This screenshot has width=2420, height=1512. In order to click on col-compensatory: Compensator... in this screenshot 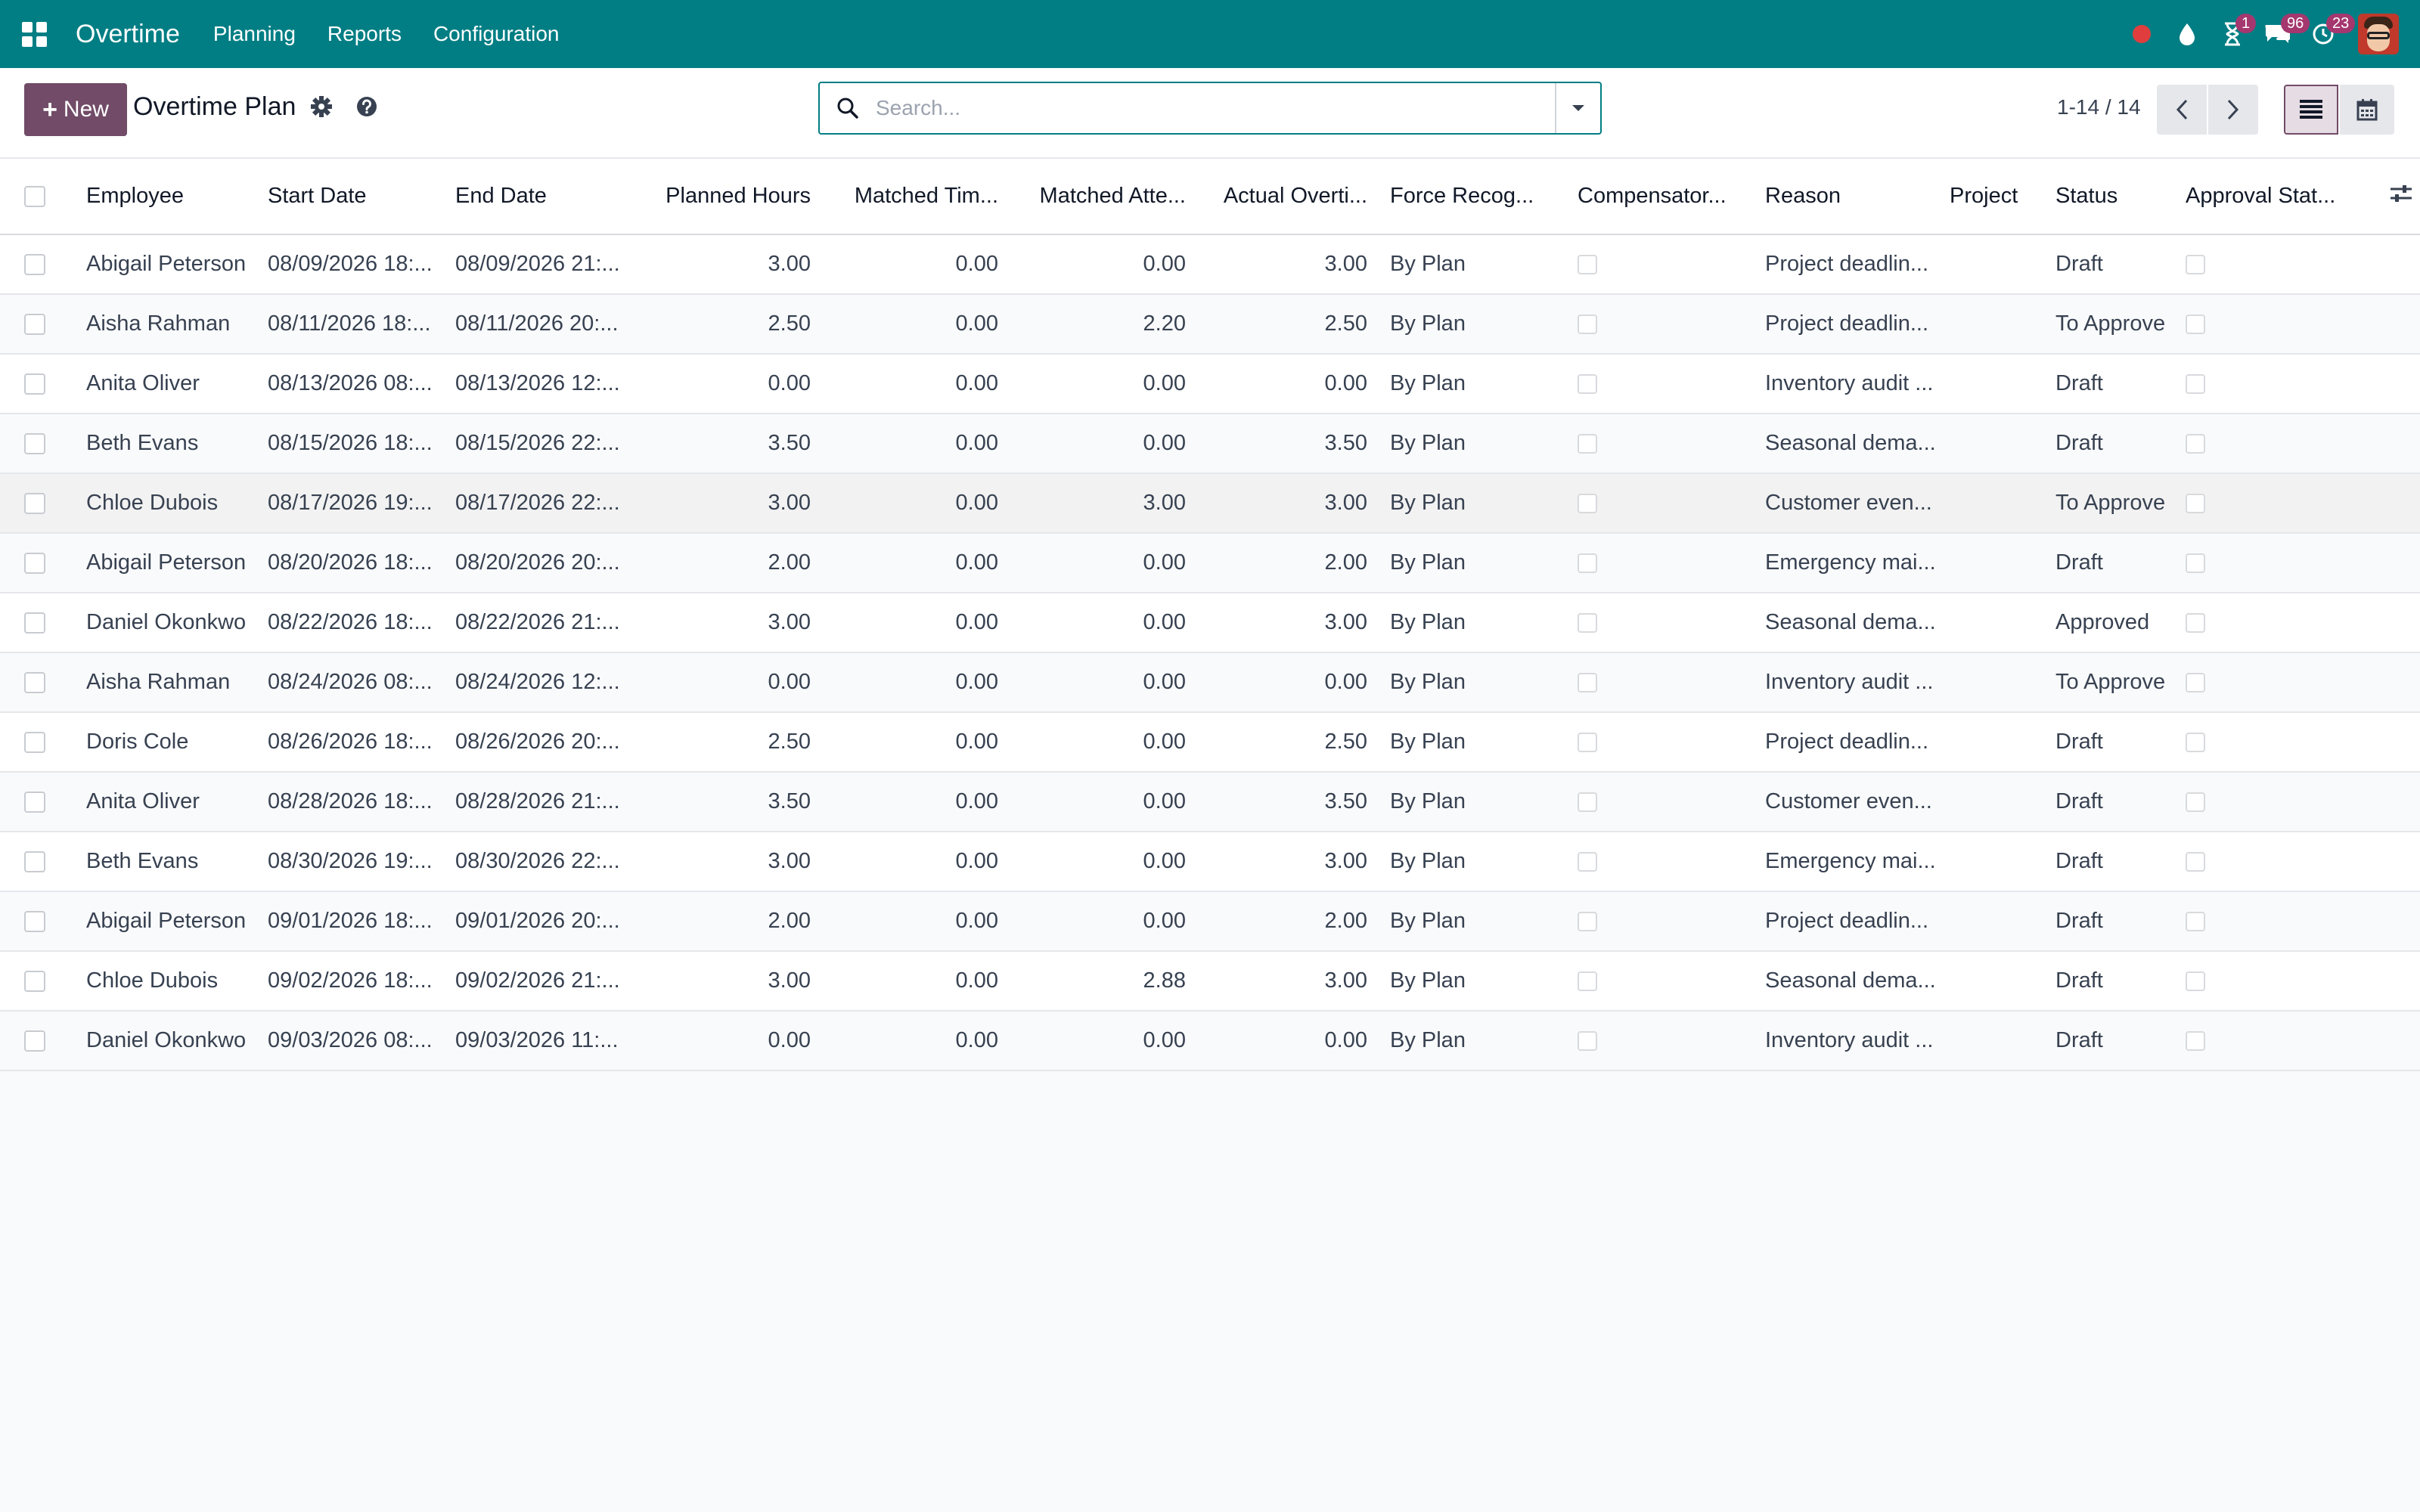, I will do `click(1661, 197)`.